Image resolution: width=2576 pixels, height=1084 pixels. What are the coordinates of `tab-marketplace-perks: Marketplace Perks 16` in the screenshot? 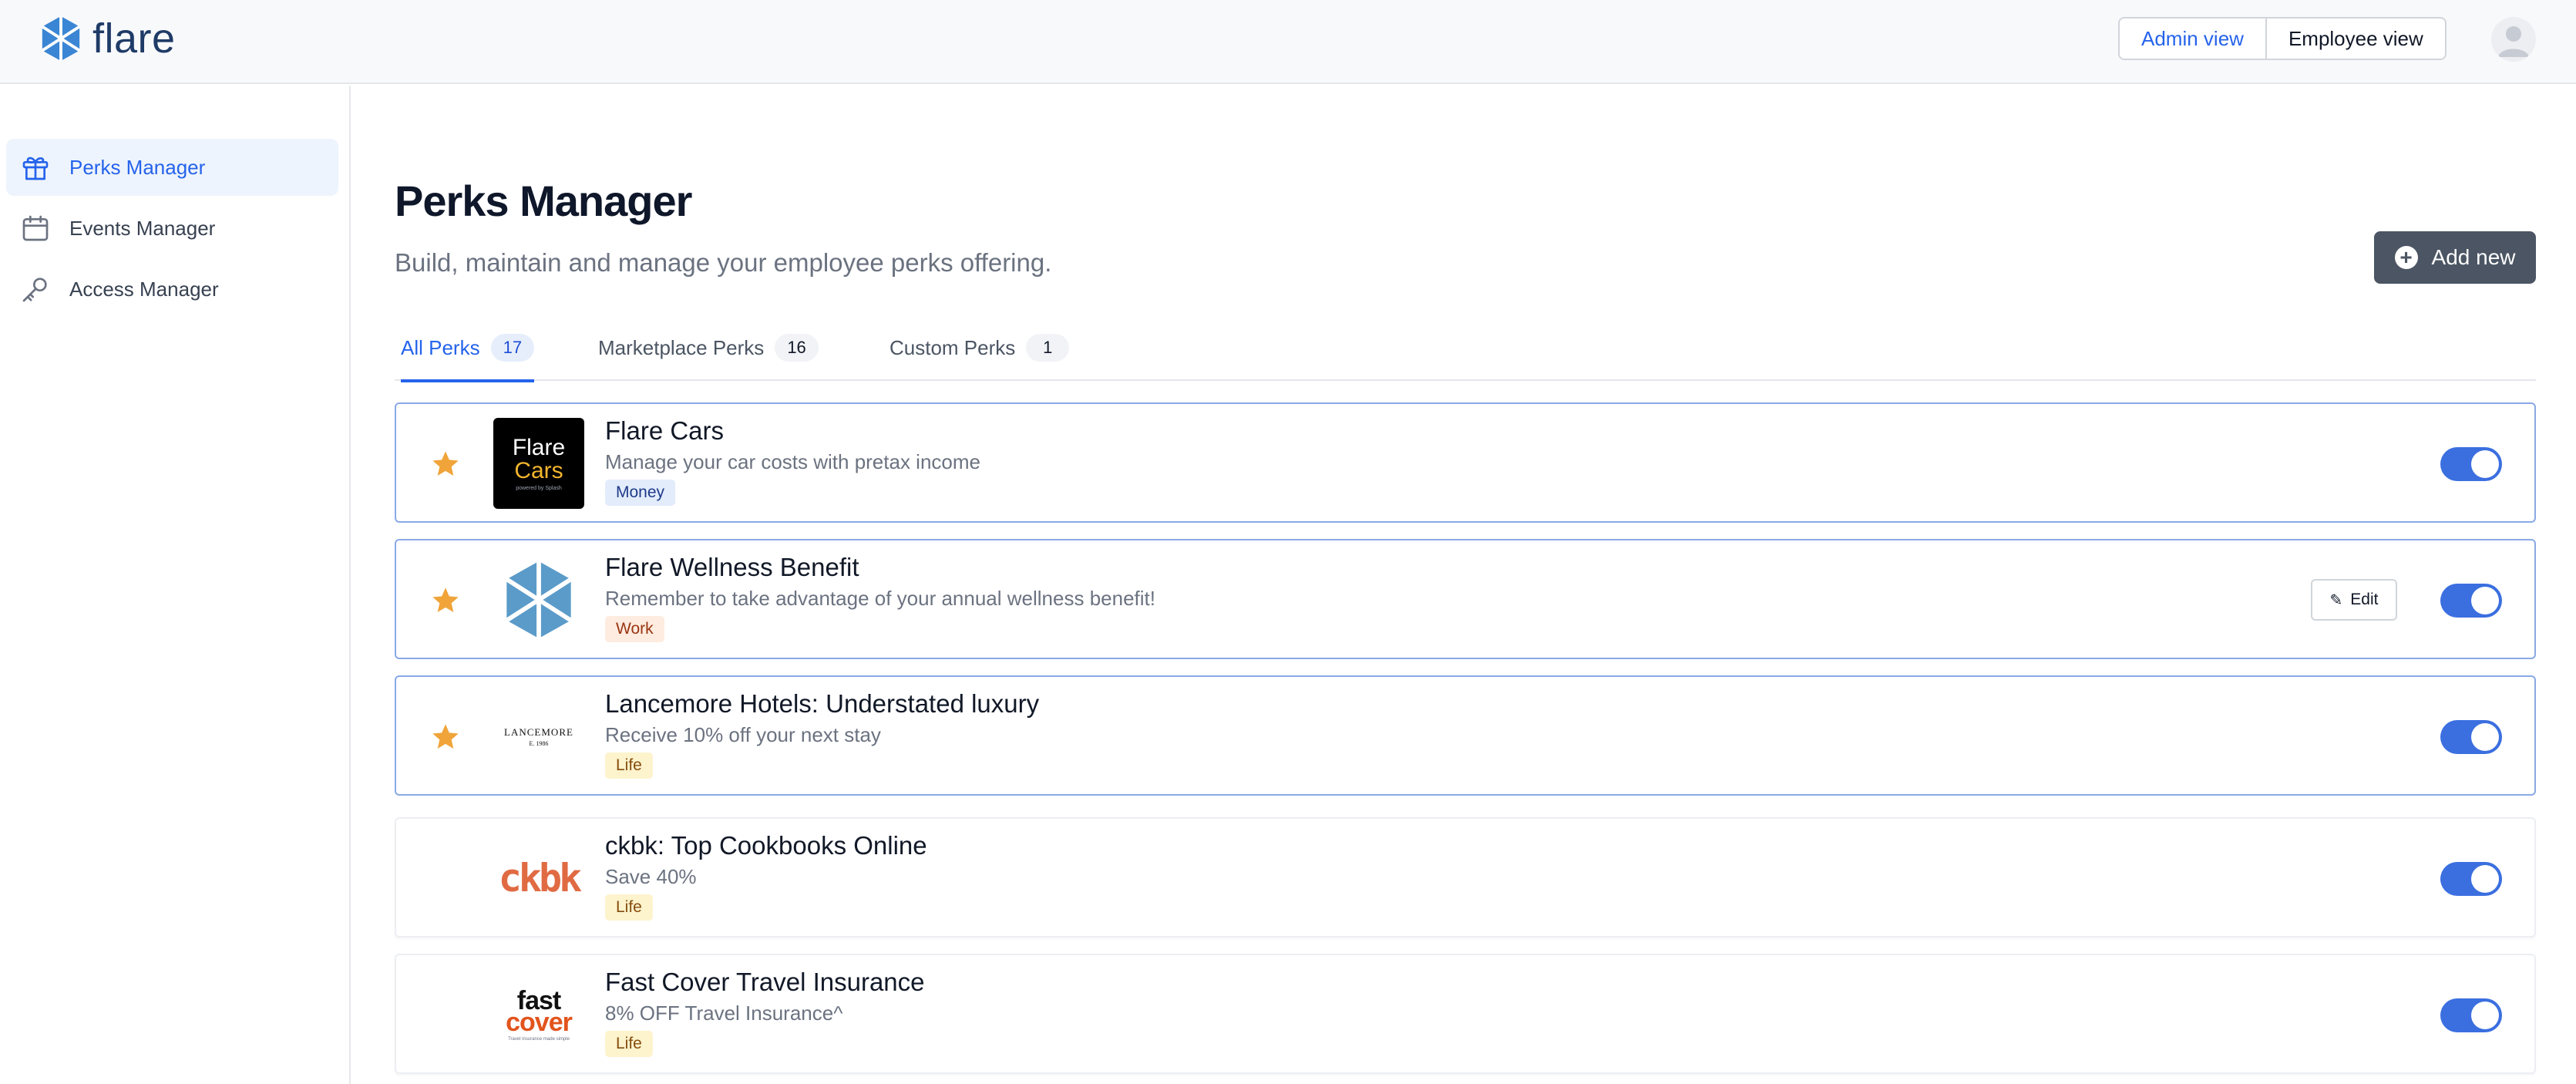 It's located at (708, 348).